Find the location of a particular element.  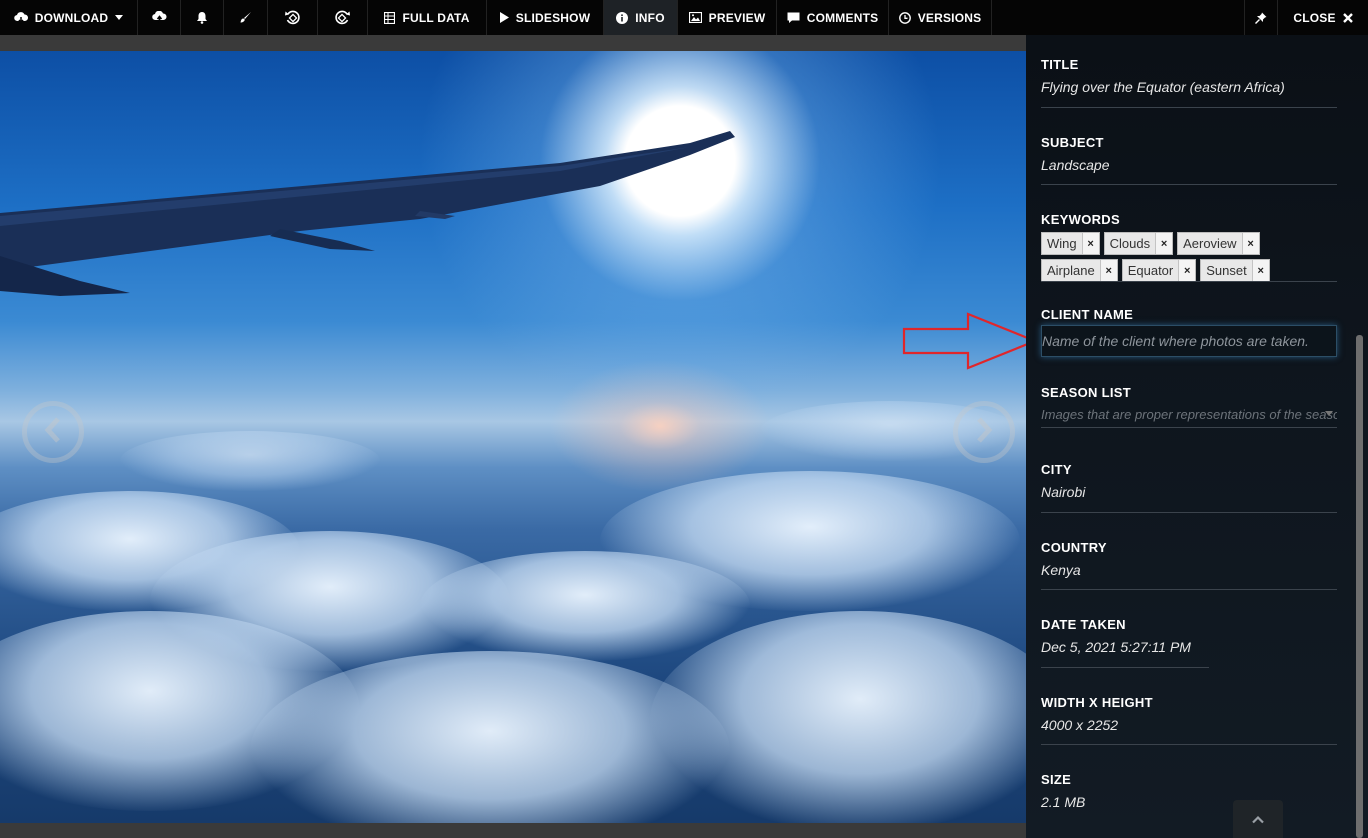

image-icon is located at coordinates (695, 17).